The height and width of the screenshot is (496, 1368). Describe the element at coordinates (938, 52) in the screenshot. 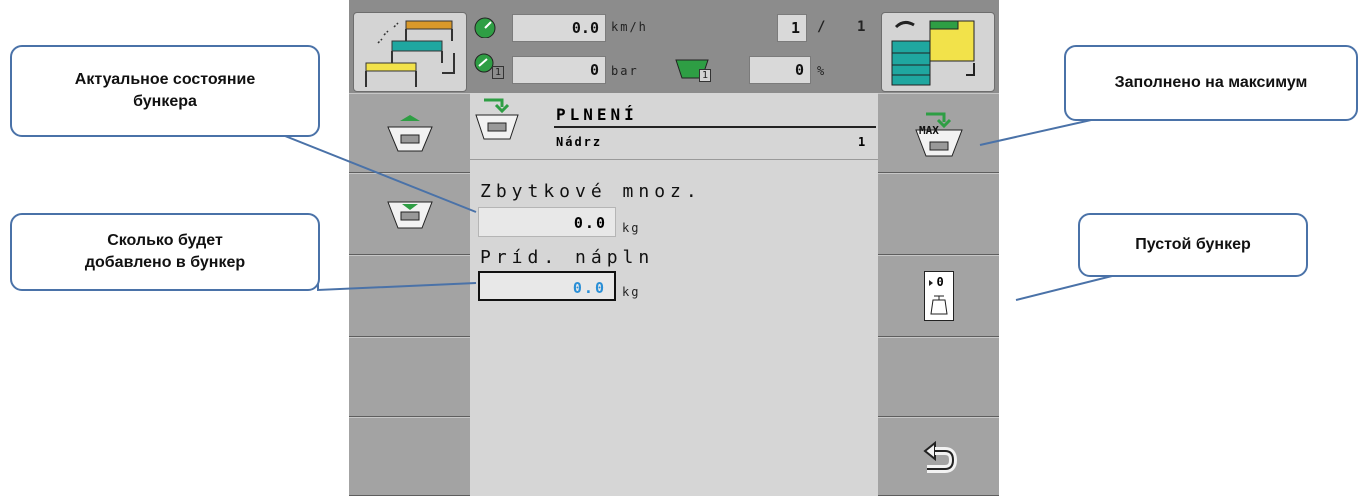

I see `tank-view-icon` at that location.